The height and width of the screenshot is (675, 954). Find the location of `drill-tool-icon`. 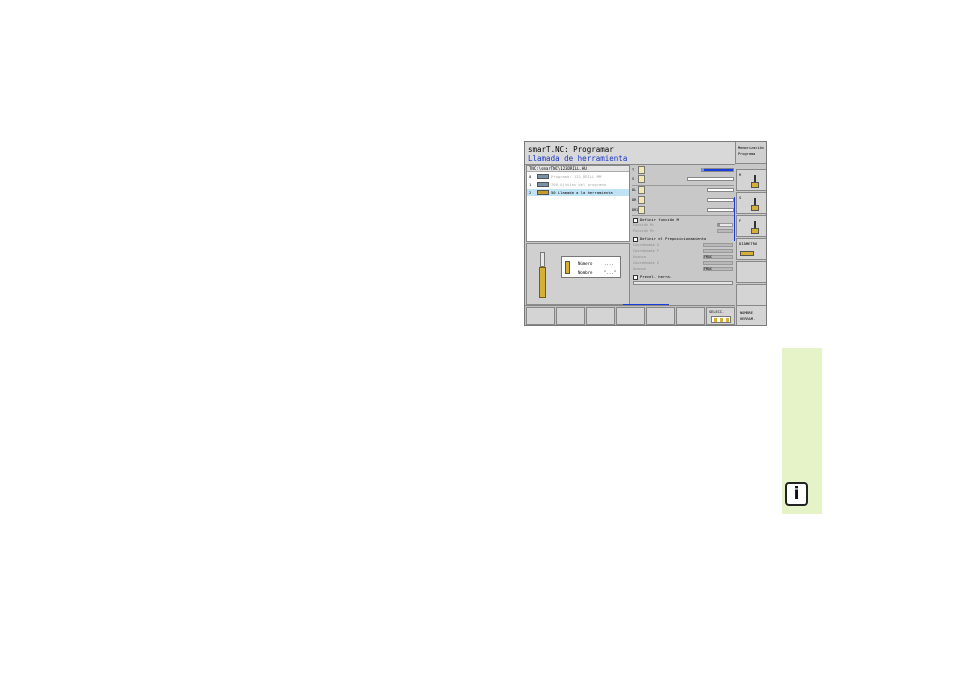

drill-tool-icon is located at coordinates (542, 275).